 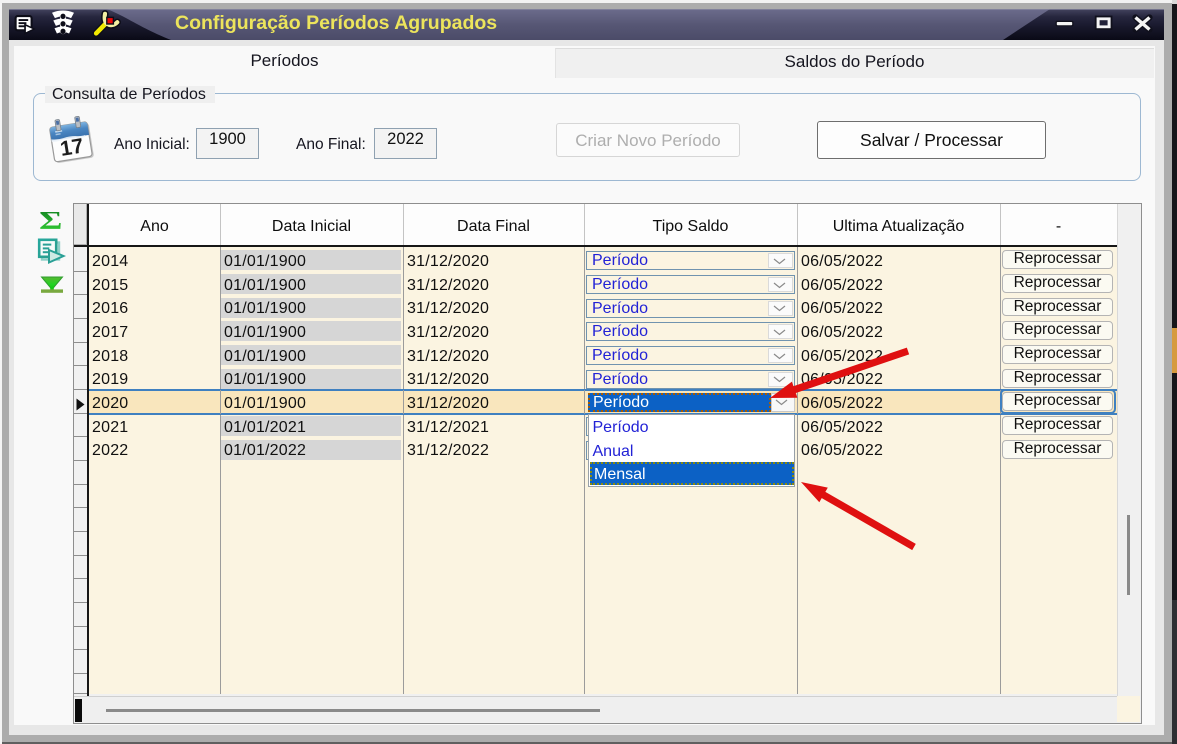 What do you see at coordinates (336, 23) in the screenshot?
I see `svg-text:Configuração Períodos Agrupado: Configuração Períodos Agrupados` at bounding box center [336, 23].